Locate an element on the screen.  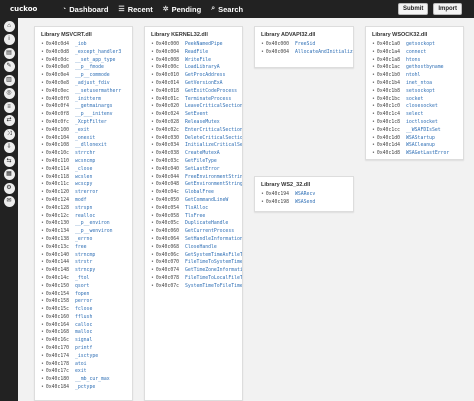
import-function-link: __p___initenv is located at coordinates (94, 114).